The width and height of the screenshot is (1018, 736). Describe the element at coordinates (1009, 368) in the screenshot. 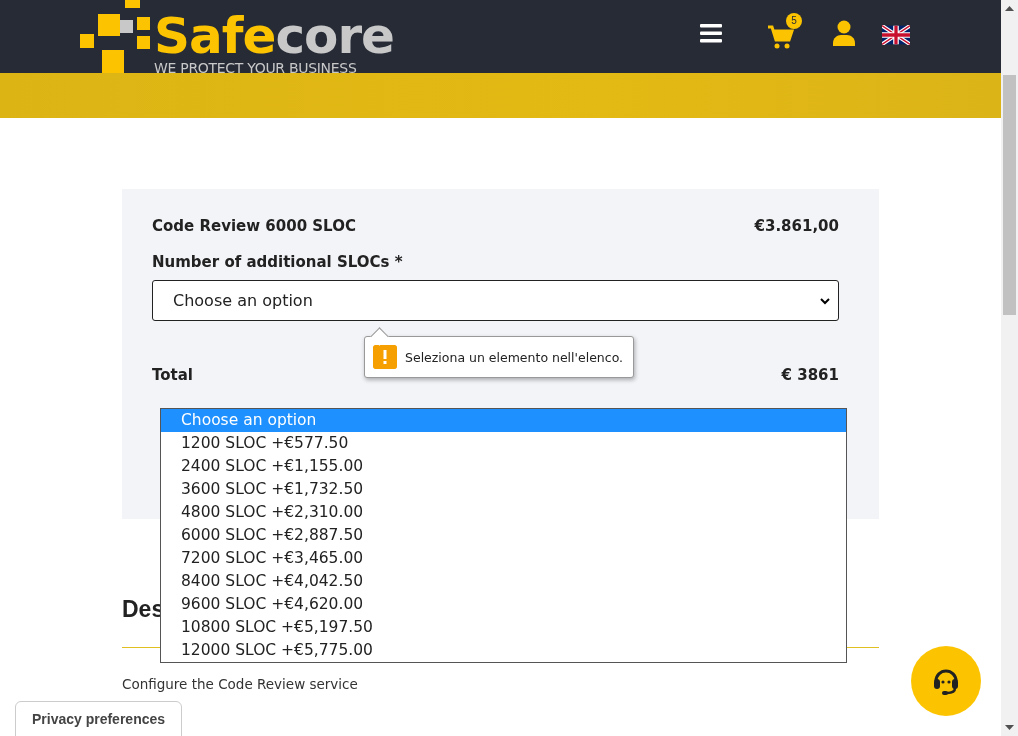

I see `page-scrollbar` at that location.